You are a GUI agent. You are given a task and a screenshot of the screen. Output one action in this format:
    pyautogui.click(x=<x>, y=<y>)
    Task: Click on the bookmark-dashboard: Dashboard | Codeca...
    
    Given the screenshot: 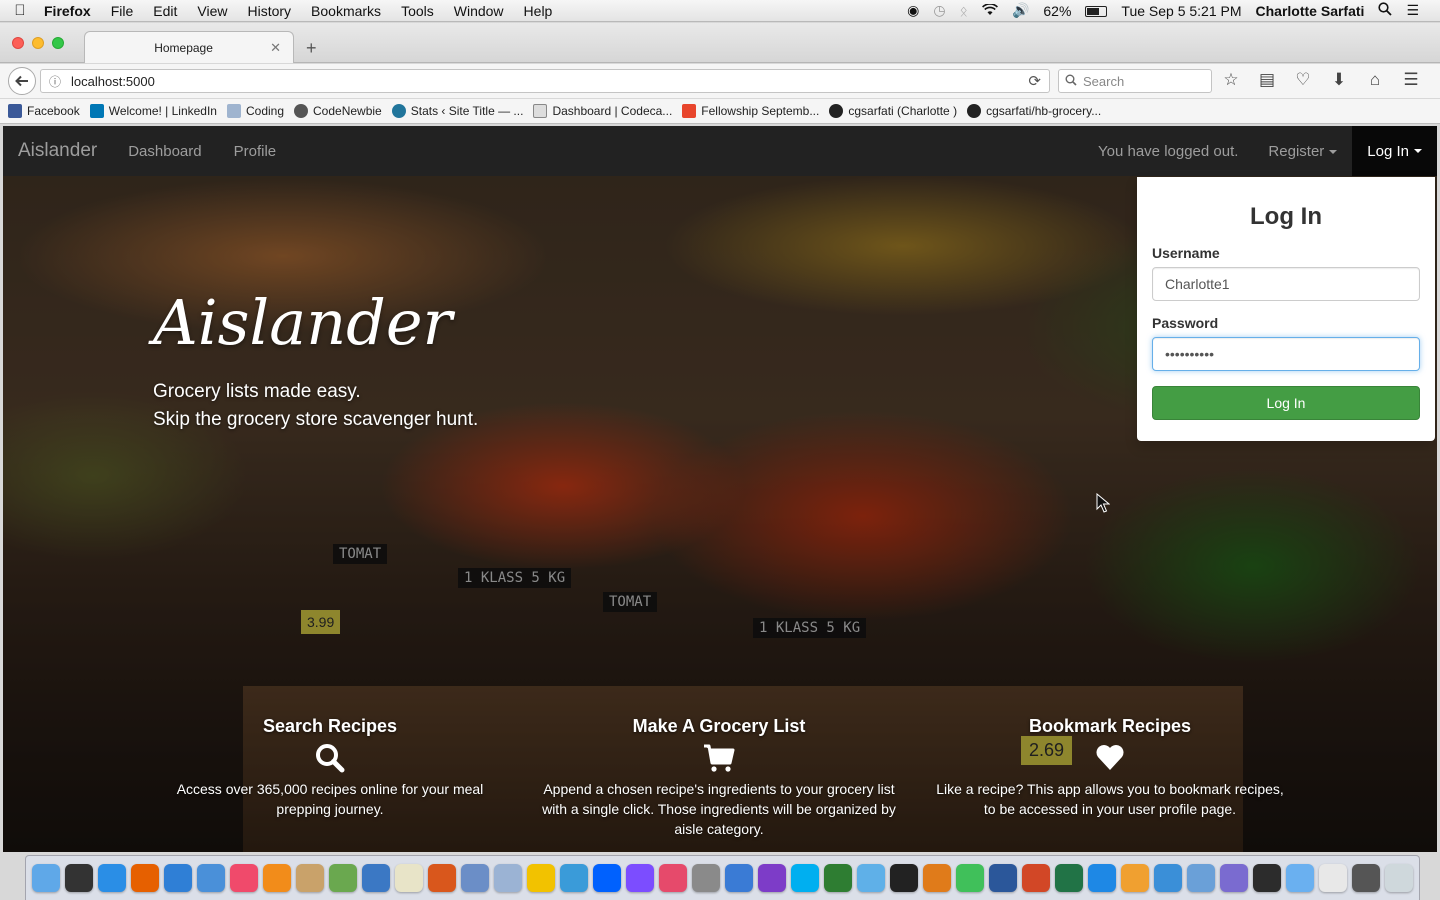 What is the action you would take?
    pyautogui.click(x=602, y=111)
    